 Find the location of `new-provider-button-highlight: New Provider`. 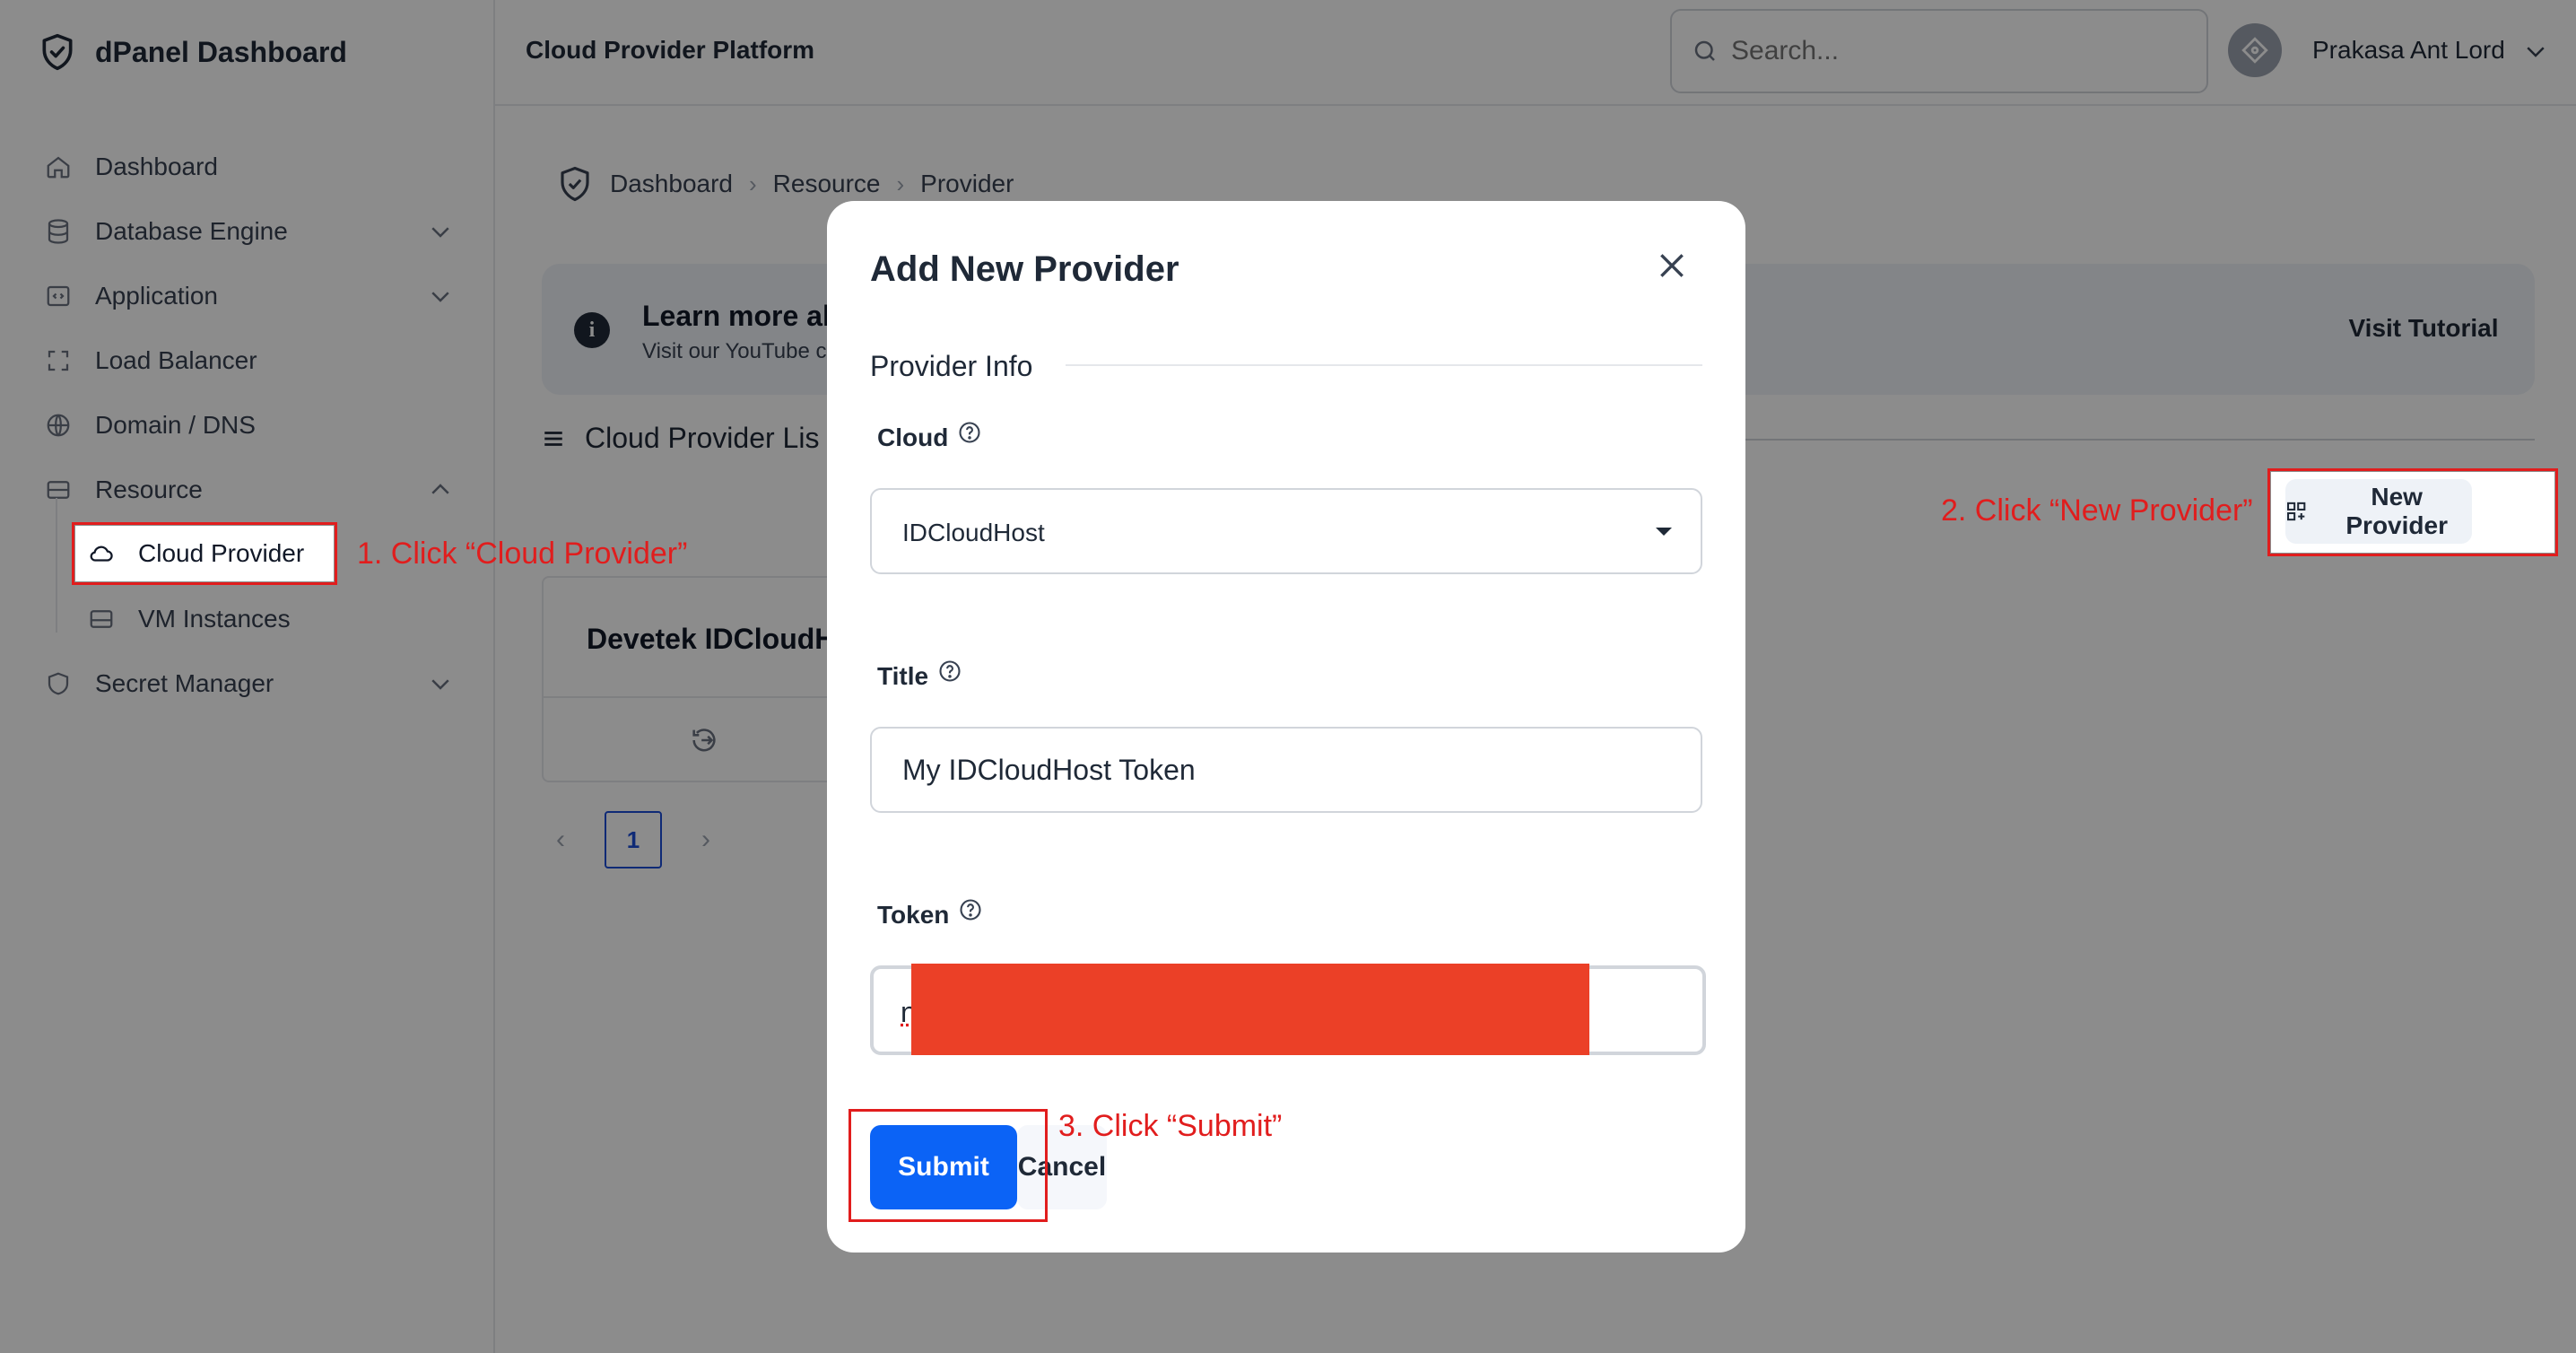

new-provider-button-highlight: New Provider is located at coordinates (2378, 512).